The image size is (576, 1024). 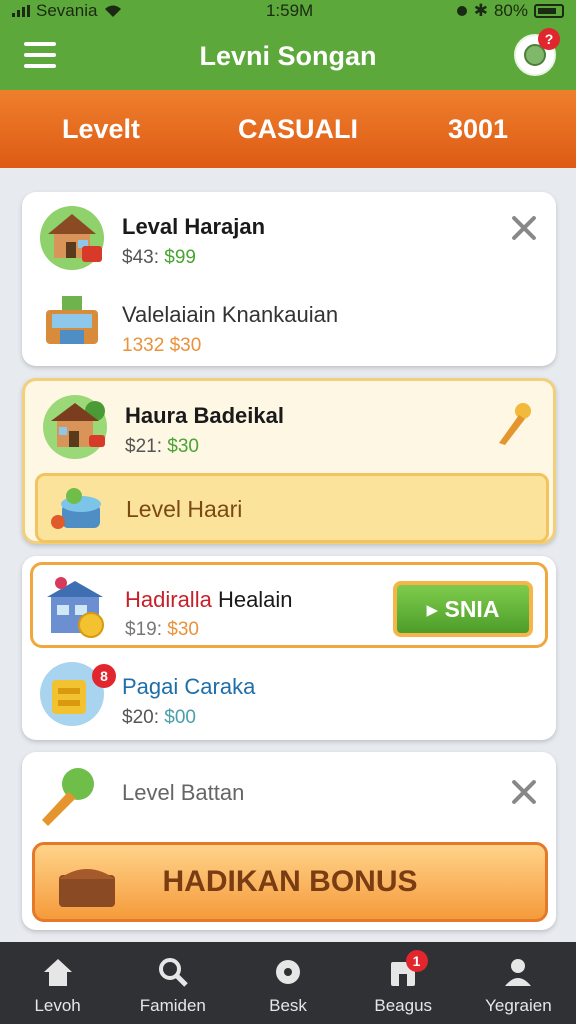 What do you see at coordinates (57, 972) in the screenshot?
I see `home-icon` at bounding box center [57, 972].